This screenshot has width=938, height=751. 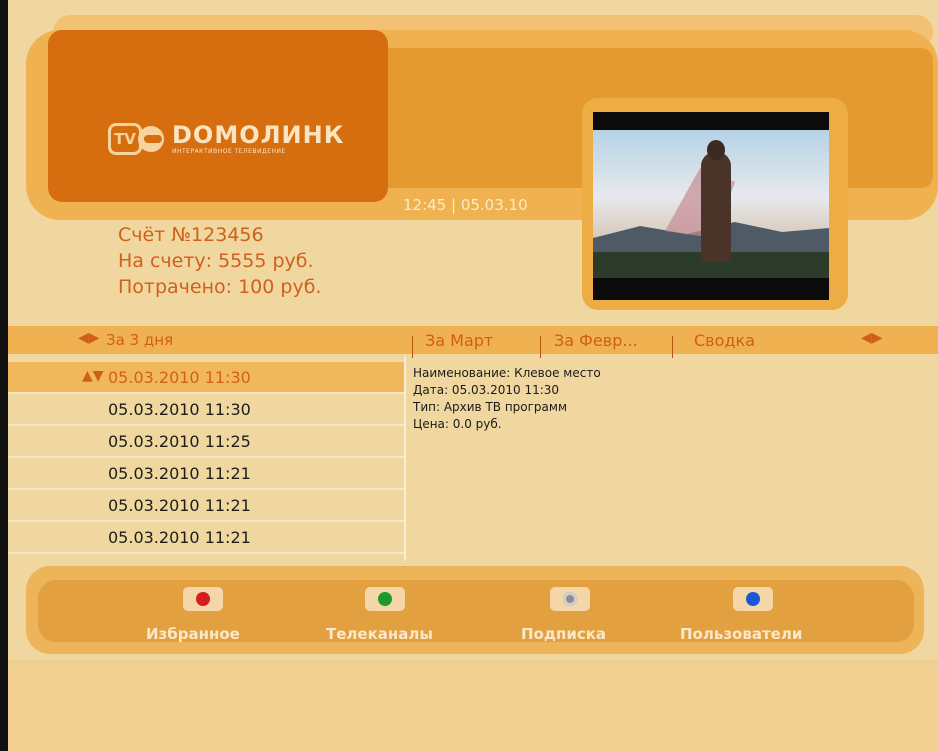 I want to click on favorites-label: Избранное, so click(x=193, y=634).